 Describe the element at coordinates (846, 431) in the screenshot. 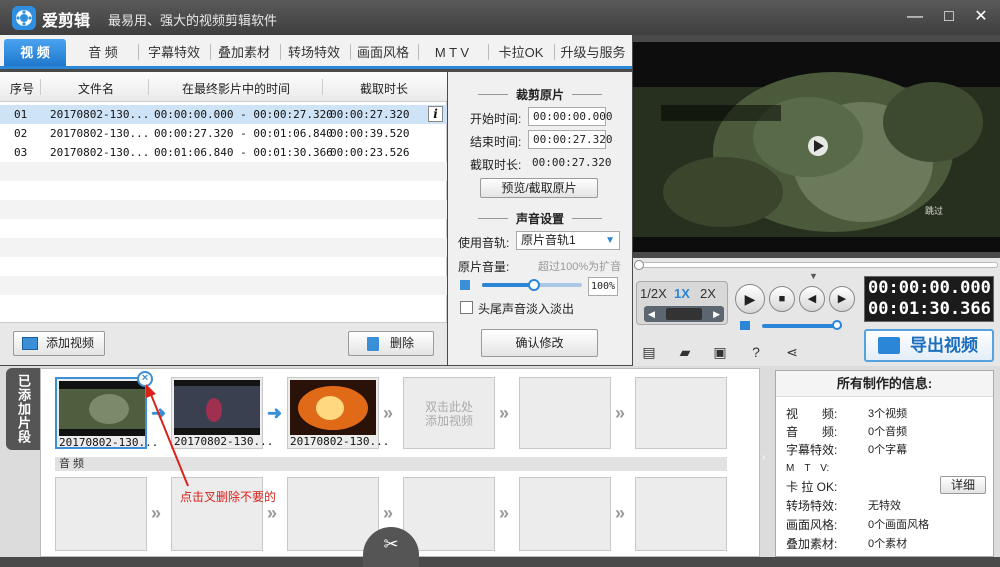

I see `info-row: 音 频: 0个音频` at that location.